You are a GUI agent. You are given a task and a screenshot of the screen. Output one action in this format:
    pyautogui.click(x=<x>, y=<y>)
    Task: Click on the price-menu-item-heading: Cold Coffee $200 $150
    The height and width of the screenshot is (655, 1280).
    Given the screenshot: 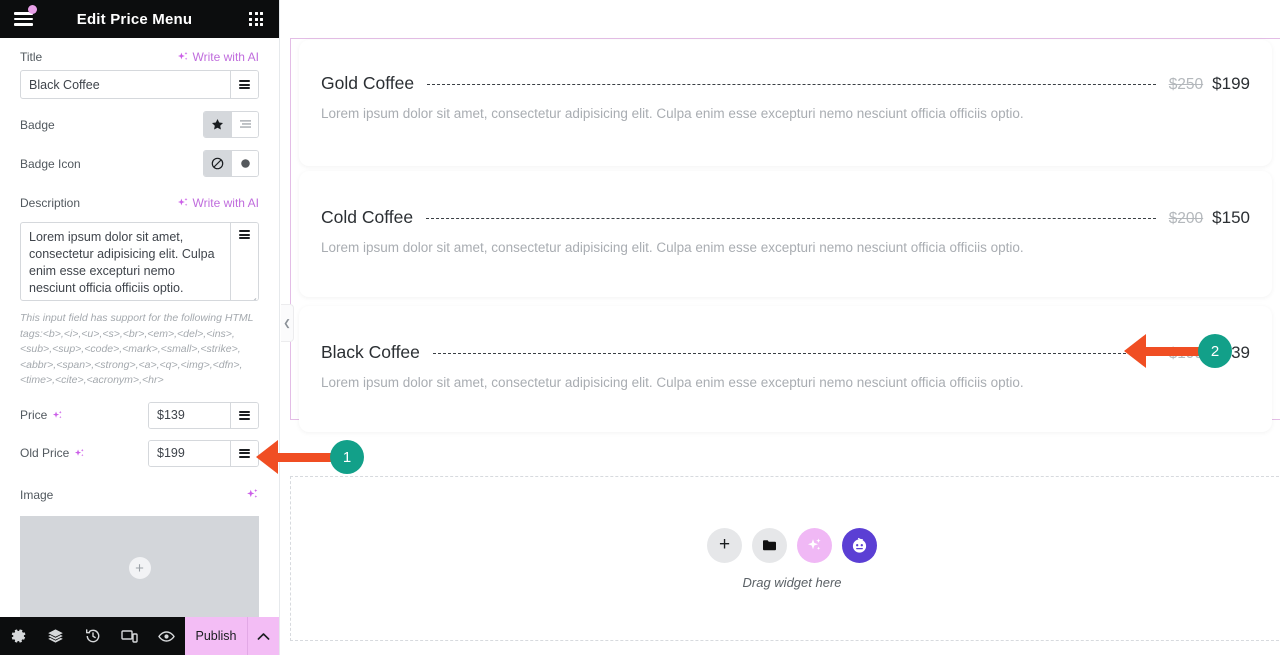 What is the action you would take?
    pyautogui.click(x=785, y=216)
    